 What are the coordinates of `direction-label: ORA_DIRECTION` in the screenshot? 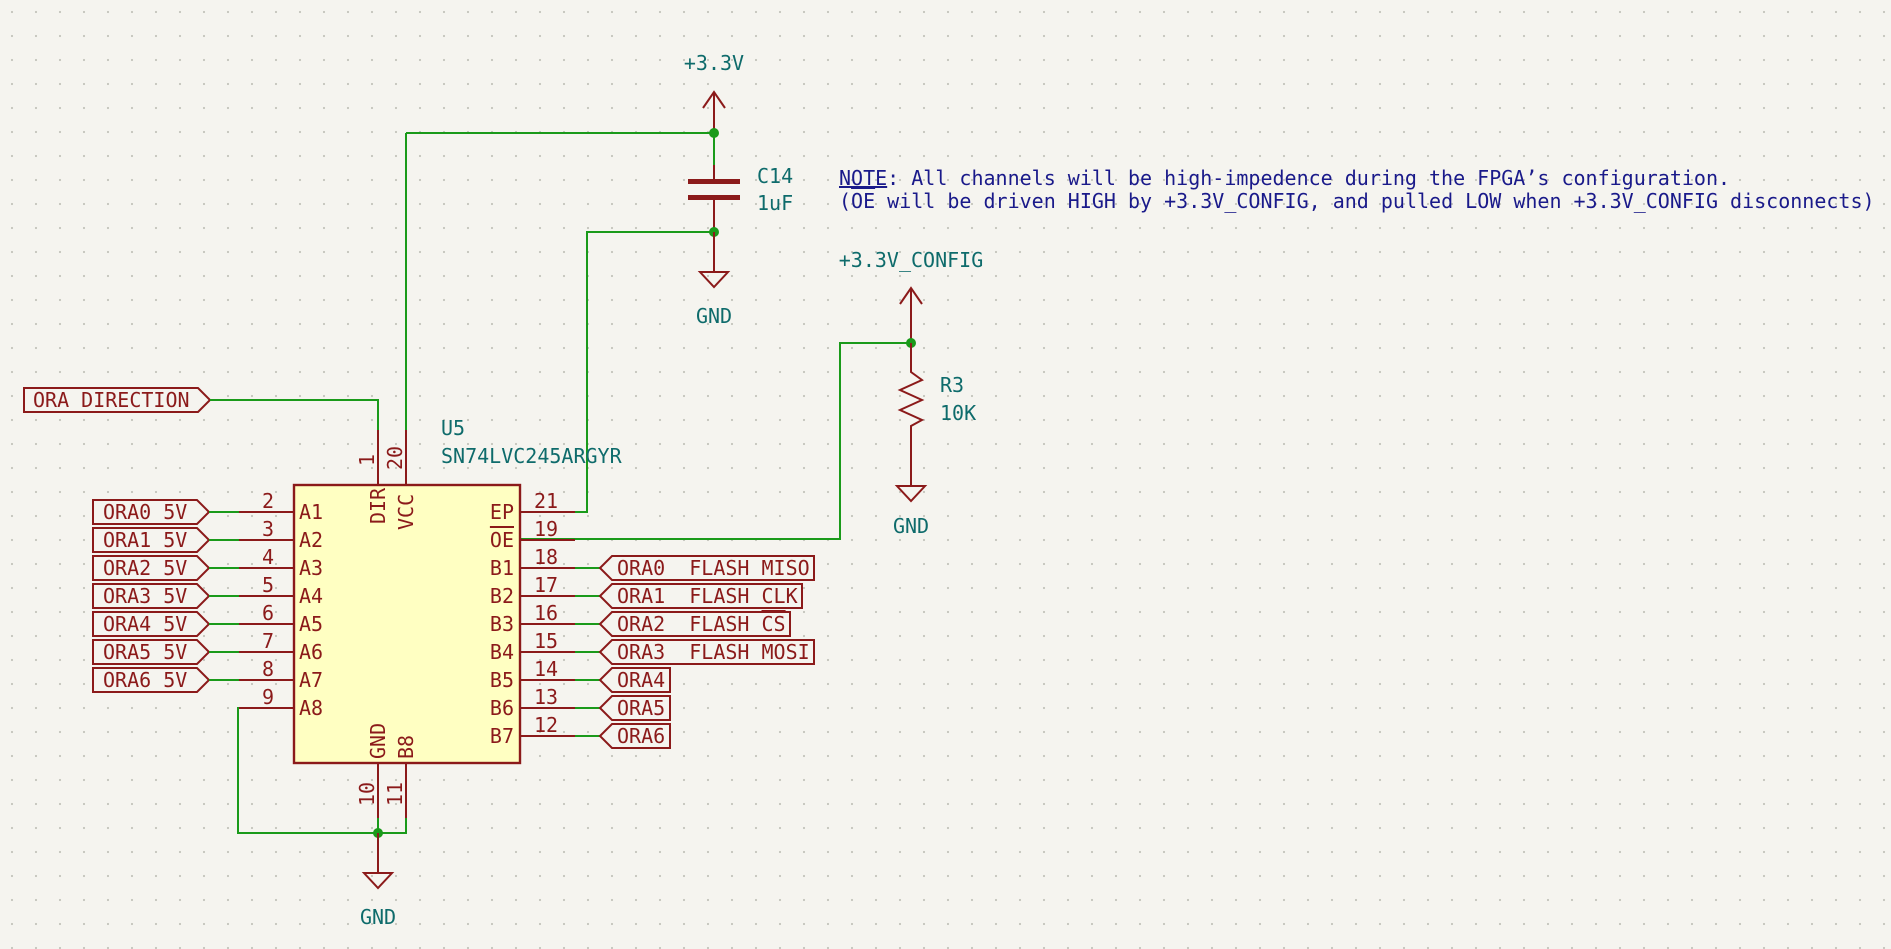 It's located at (117, 400).